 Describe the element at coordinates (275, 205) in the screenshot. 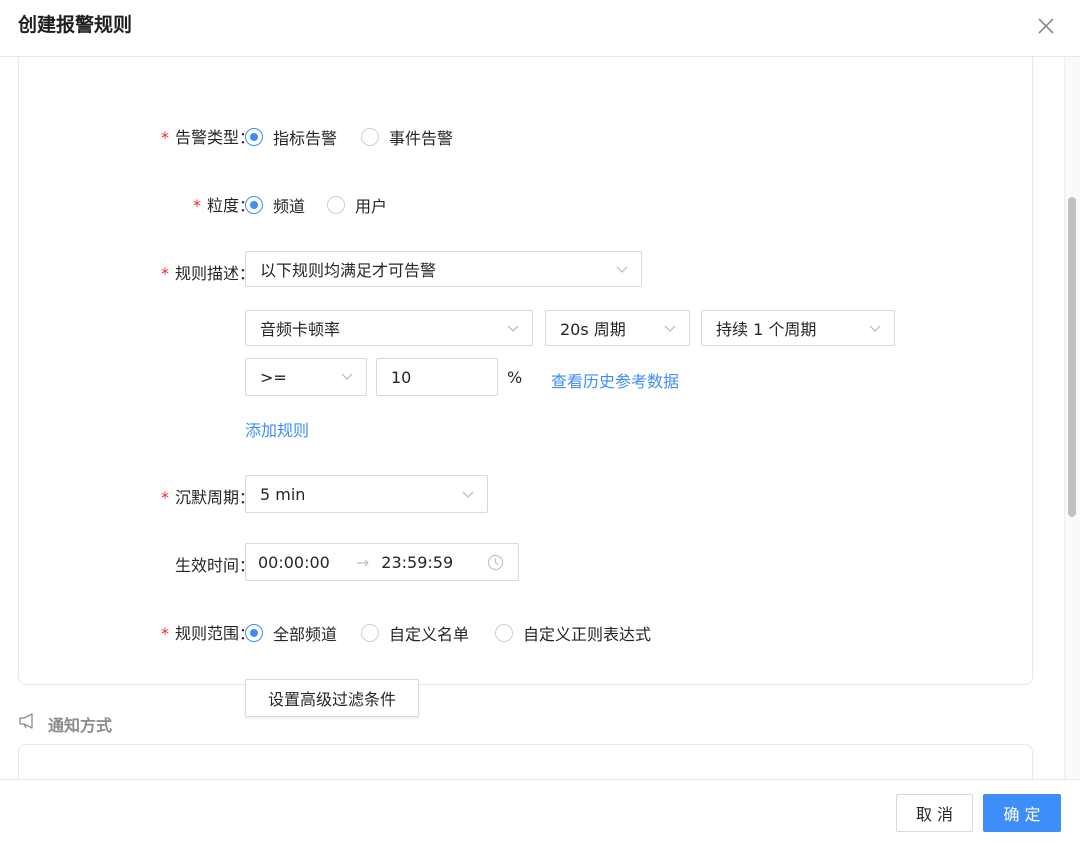

I see `radio-granularity-channel: 频道` at that location.